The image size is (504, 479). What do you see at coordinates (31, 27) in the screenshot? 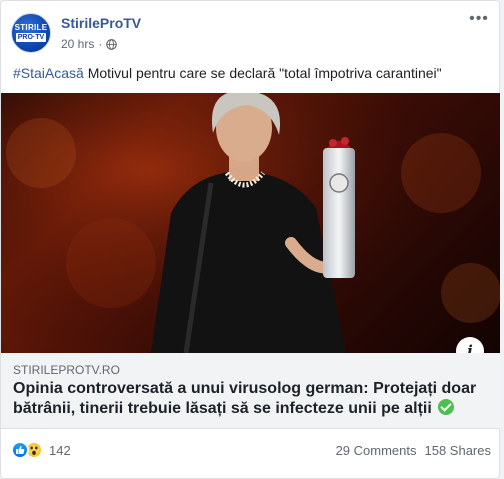
I see `avatar-text-top: STIRILE` at bounding box center [31, 27].